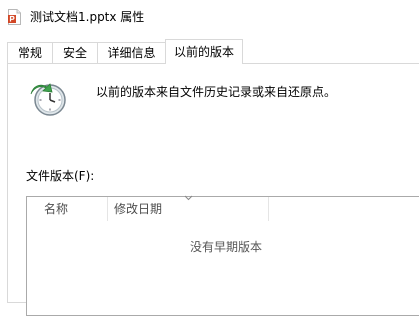 Image resolution: width=419 pixels, height=316 pixels. Describe the element at coordinates (14, 17) in the screenshot. I see `powerpoint-file-icon` at that location.